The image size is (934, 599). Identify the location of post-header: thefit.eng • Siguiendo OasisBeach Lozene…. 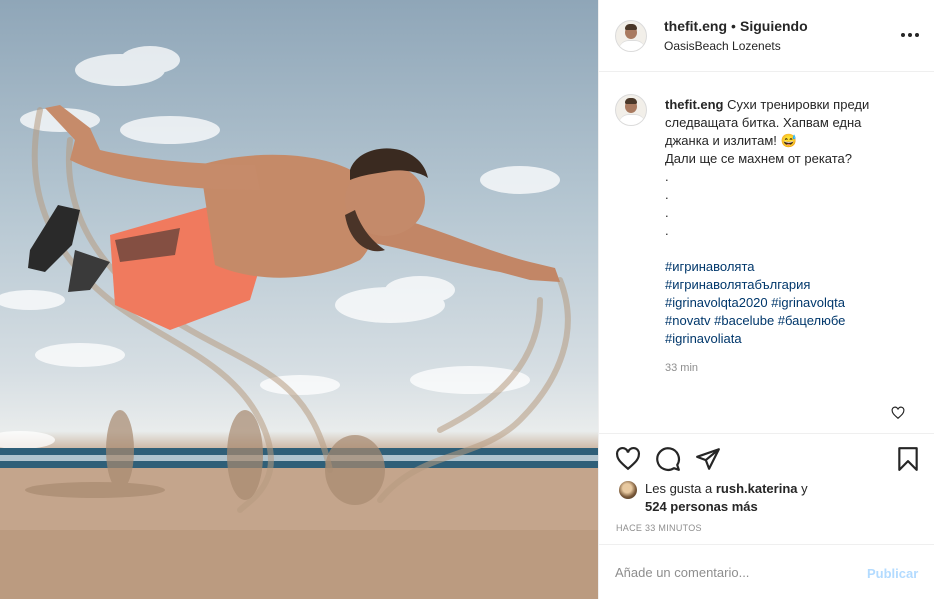
(766, 36).